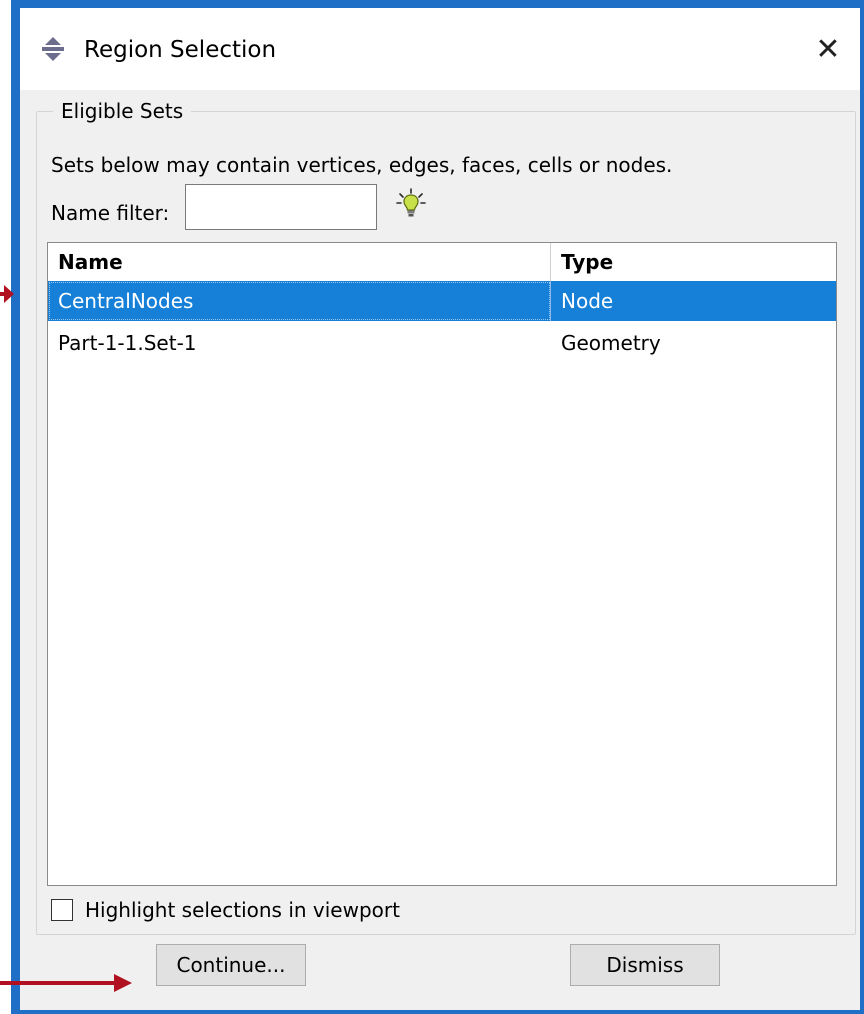 Image resolution: width=864 pixels, height=1014 pixels. Describe the element at coordinates (122, 111) in the screenshot. I see `group-legend: Eligible Sets` at that location.